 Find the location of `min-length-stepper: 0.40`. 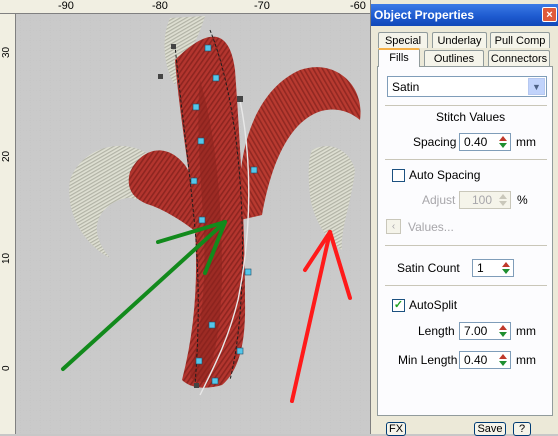

min-length-stepper: 0.40 is located at coordinates (485, 360).